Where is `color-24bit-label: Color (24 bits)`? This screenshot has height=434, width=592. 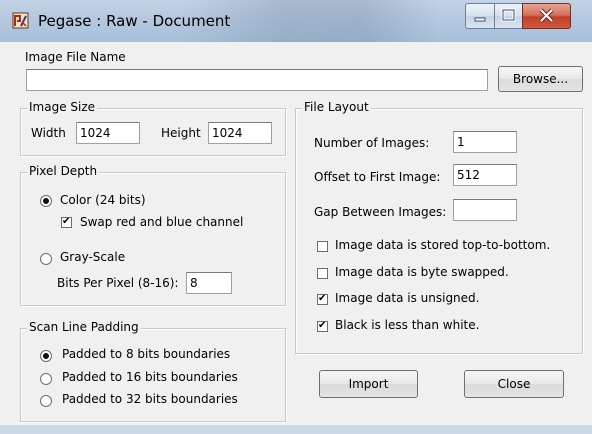
color-24bit-label: Color (24 bits) is located at coordinates (103, 200).